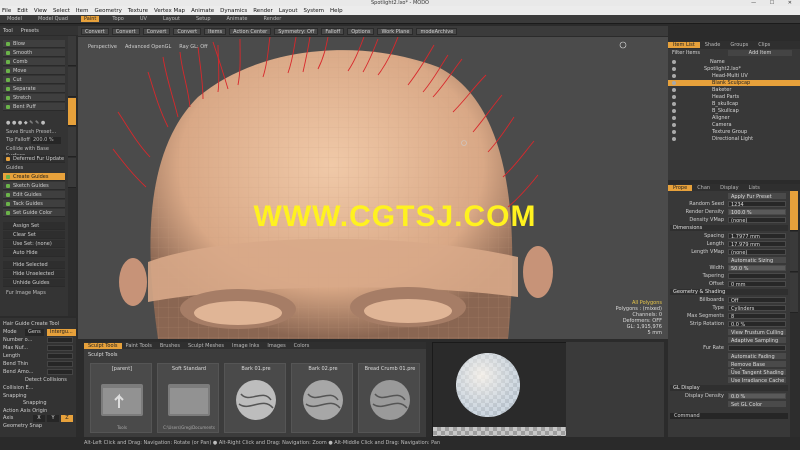  What do you see at coordinates (729, 188) in the screenshot?
I see `props-tab-display: Display` at bounding box center [729, 188].